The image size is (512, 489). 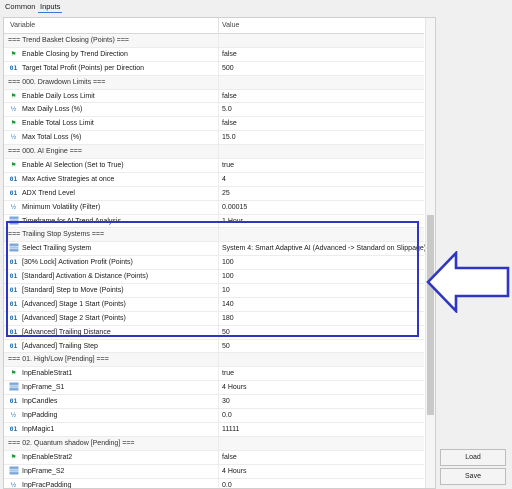 What do you see at coordinates (321, 138) in the screenshot?
I see `variable-value: 15.0` at bounding box center [321, 138].